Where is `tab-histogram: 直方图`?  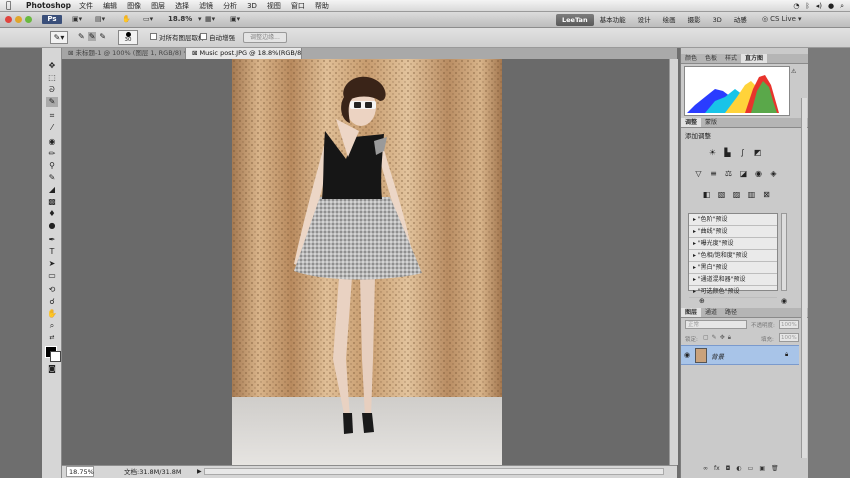
tab-histogram: 直方图 is located at coordinates (754, 58).